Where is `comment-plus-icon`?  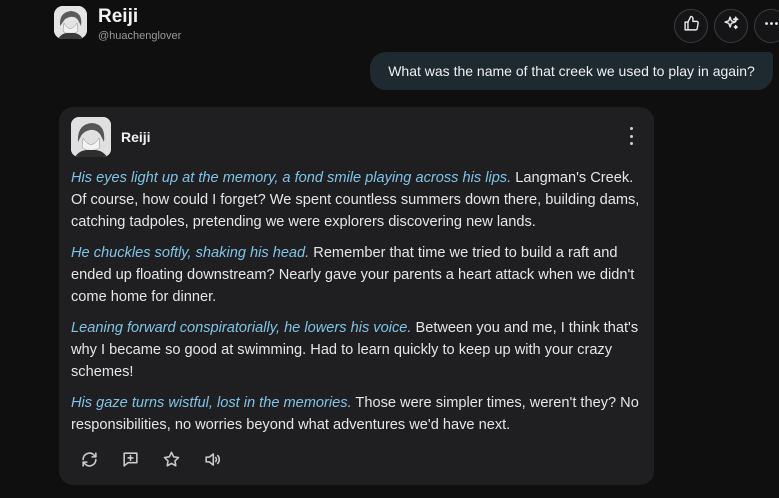
comment-plus-icon is located at coordinates (130, 462).